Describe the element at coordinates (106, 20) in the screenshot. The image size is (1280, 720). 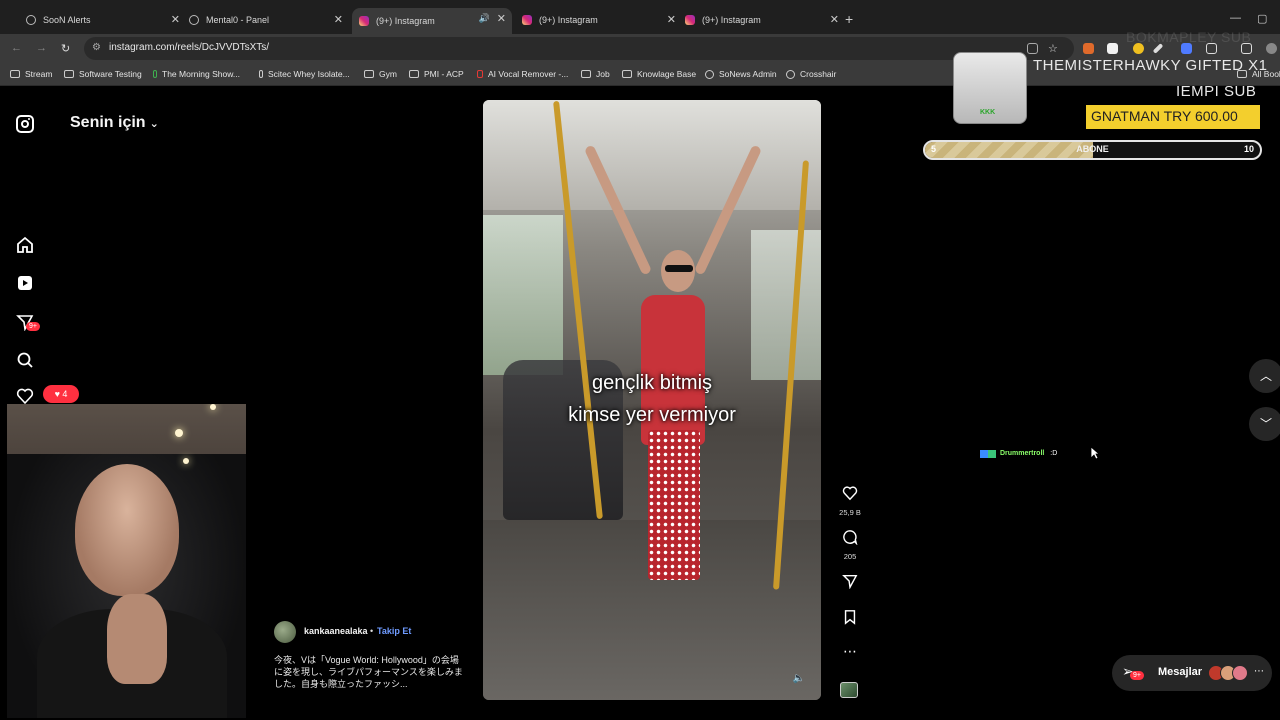
I see `tab-soon-alerts: SooN Alerts ✕` at that location.